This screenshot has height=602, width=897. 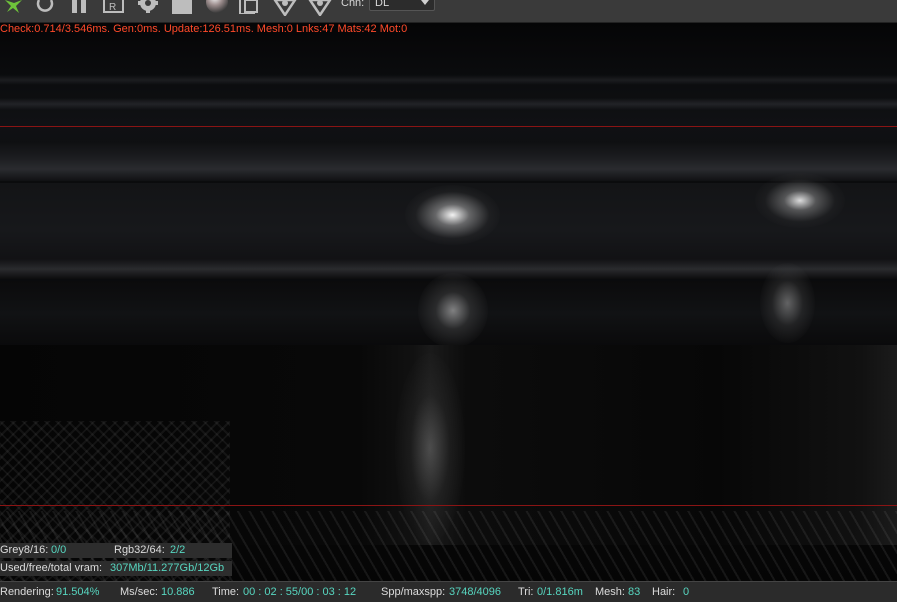 I want to click on pick-focus-icon, so click(x=285, y=8).